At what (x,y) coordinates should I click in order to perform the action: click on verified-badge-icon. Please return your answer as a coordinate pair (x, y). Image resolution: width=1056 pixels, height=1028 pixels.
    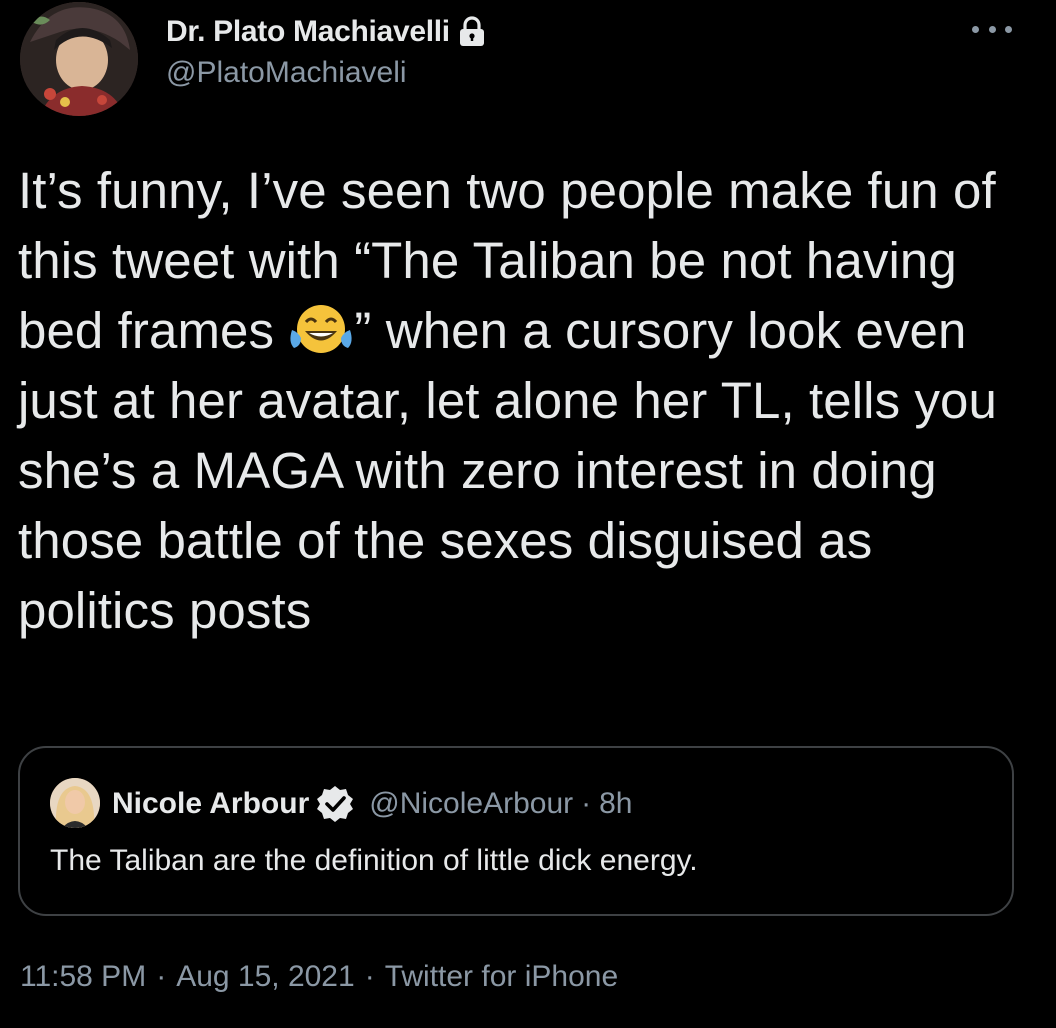
    Looking at the image, I should click on (335, 804).